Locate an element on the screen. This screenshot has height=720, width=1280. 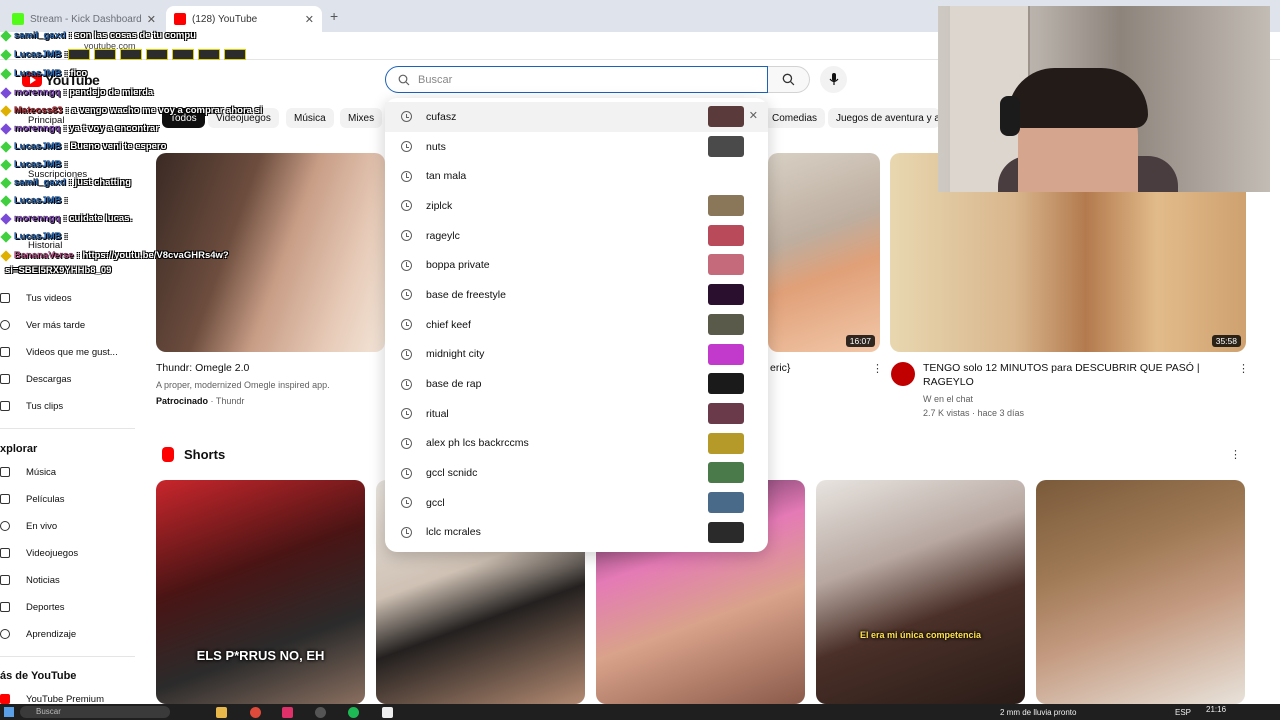
sidebar-item-en-vivo: En vivo is located at coordinates (28, 526).